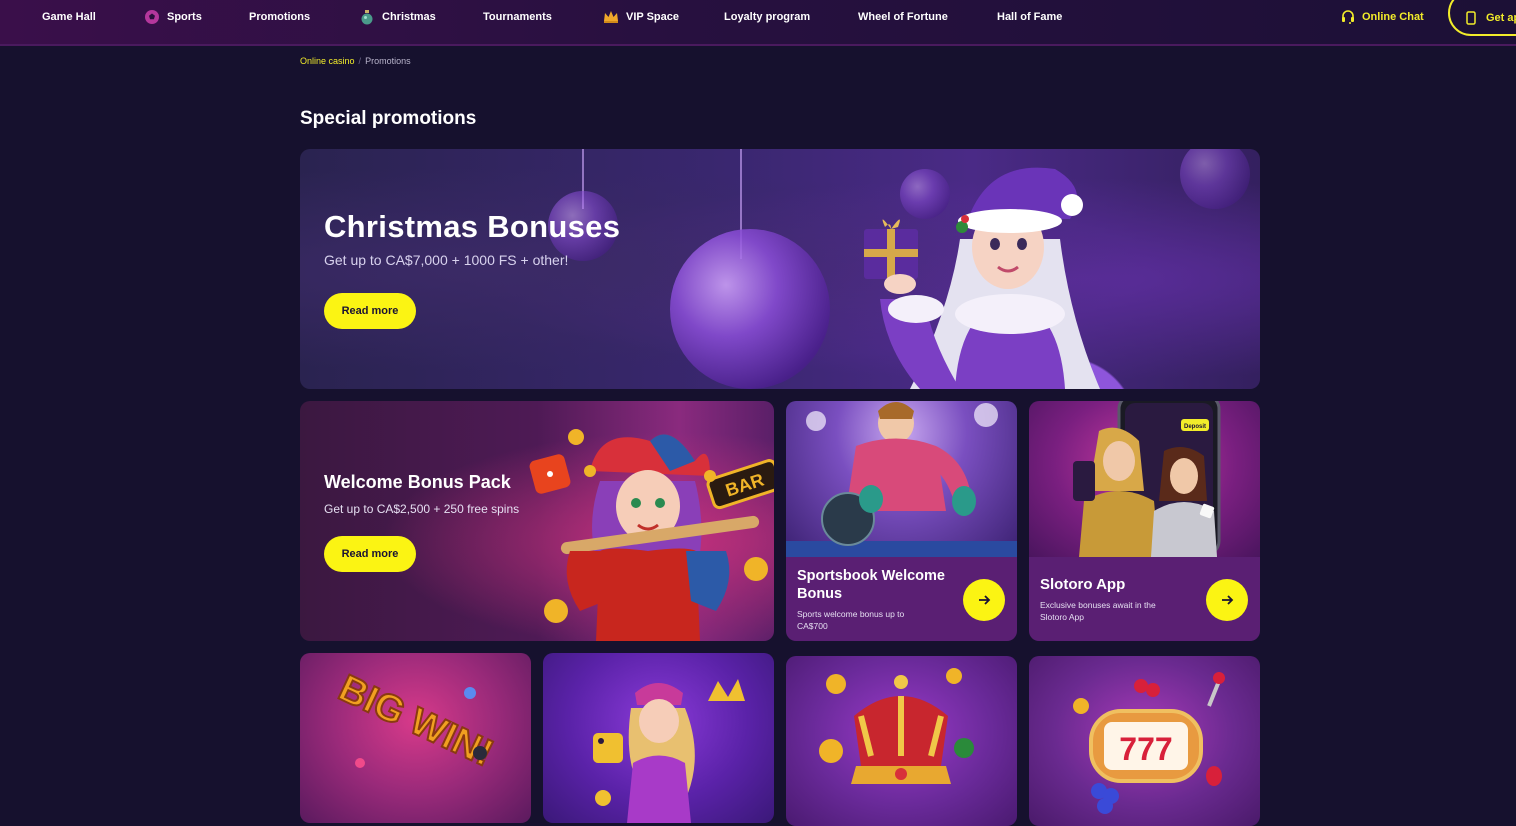 The image size is (1516, 826). I want to click on nav-label: Game Hall, so click(69, 17).